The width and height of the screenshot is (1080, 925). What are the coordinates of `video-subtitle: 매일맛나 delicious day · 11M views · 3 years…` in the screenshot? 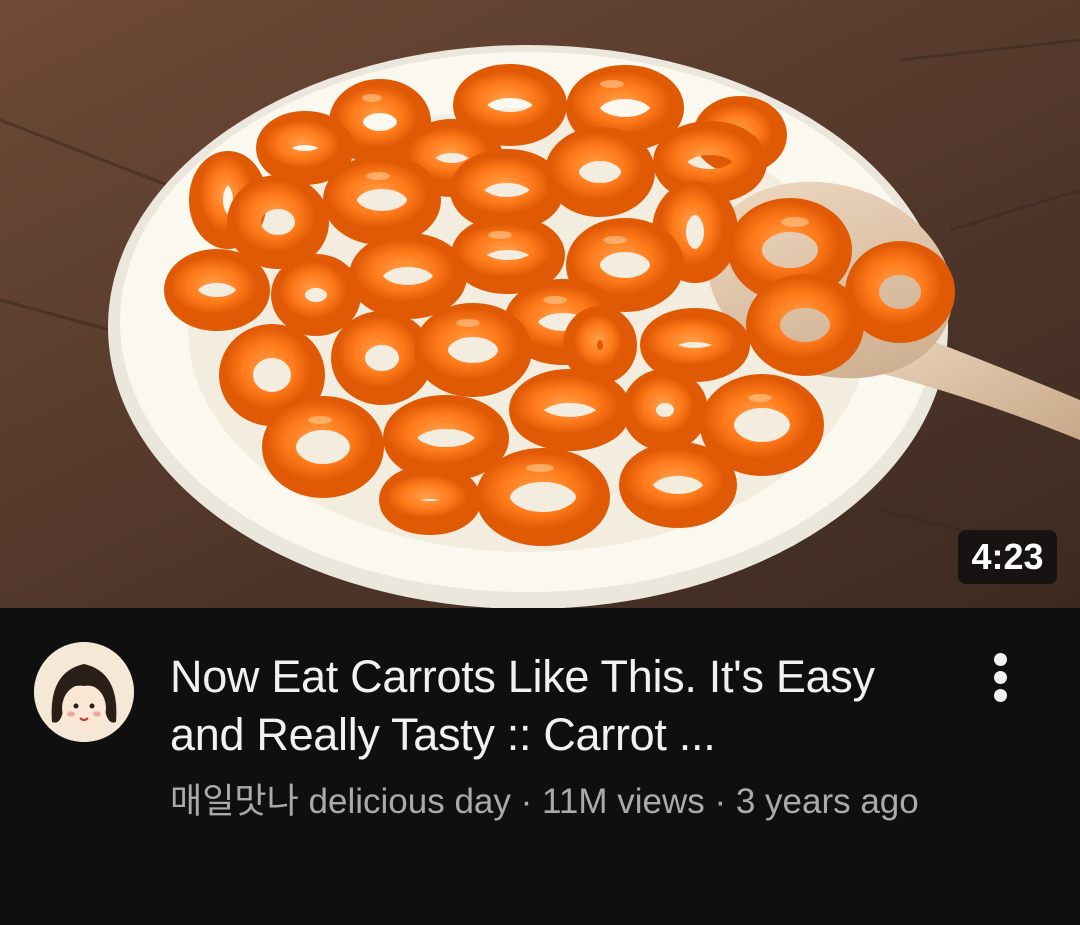 It's located at (555, 802).